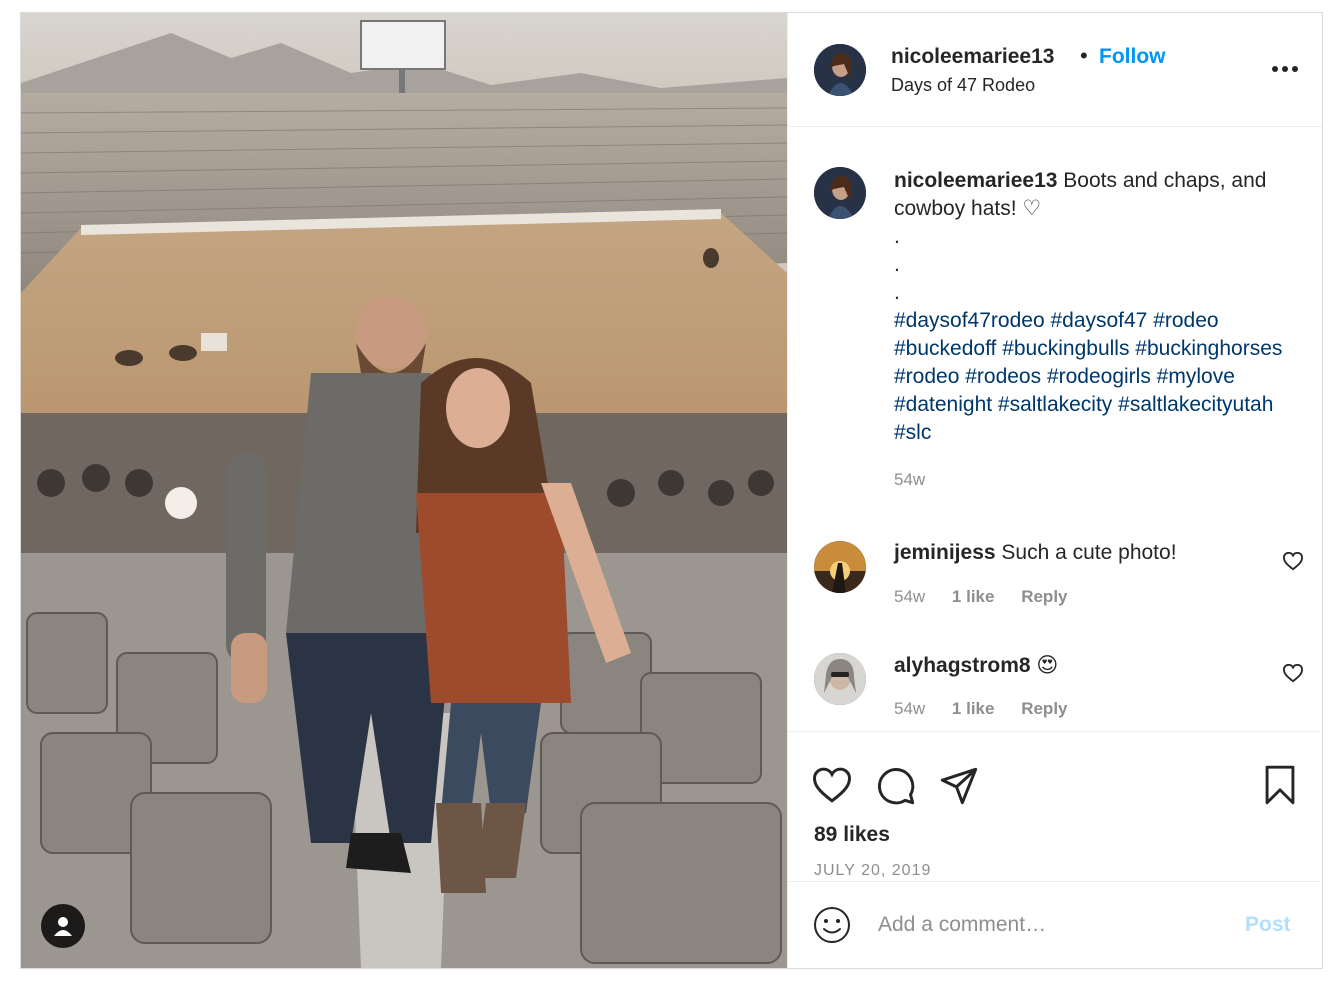 The width and height of the screenshot is (1336, 984). I want to click on comment-body: alyhagstrom8 😍, so click(976, 665).